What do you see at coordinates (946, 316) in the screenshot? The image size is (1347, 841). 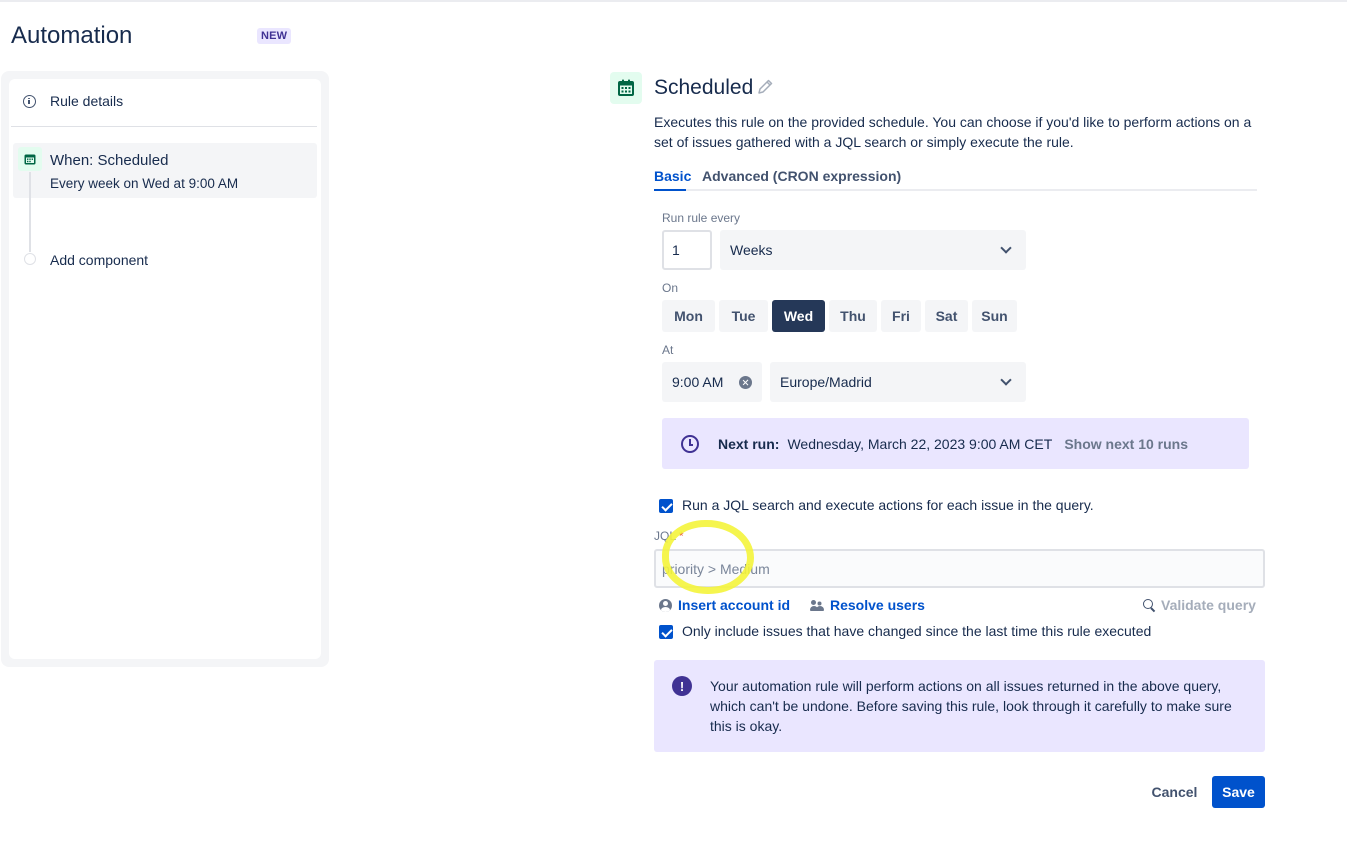 I see `day-button-sat: Sat` at bounding box center [946, 316].